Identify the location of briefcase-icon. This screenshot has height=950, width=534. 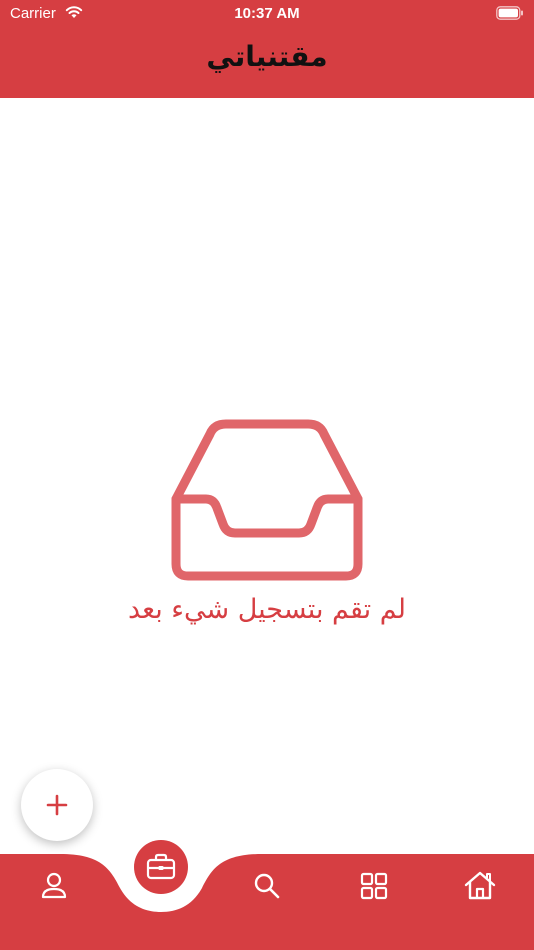
(161, 866).